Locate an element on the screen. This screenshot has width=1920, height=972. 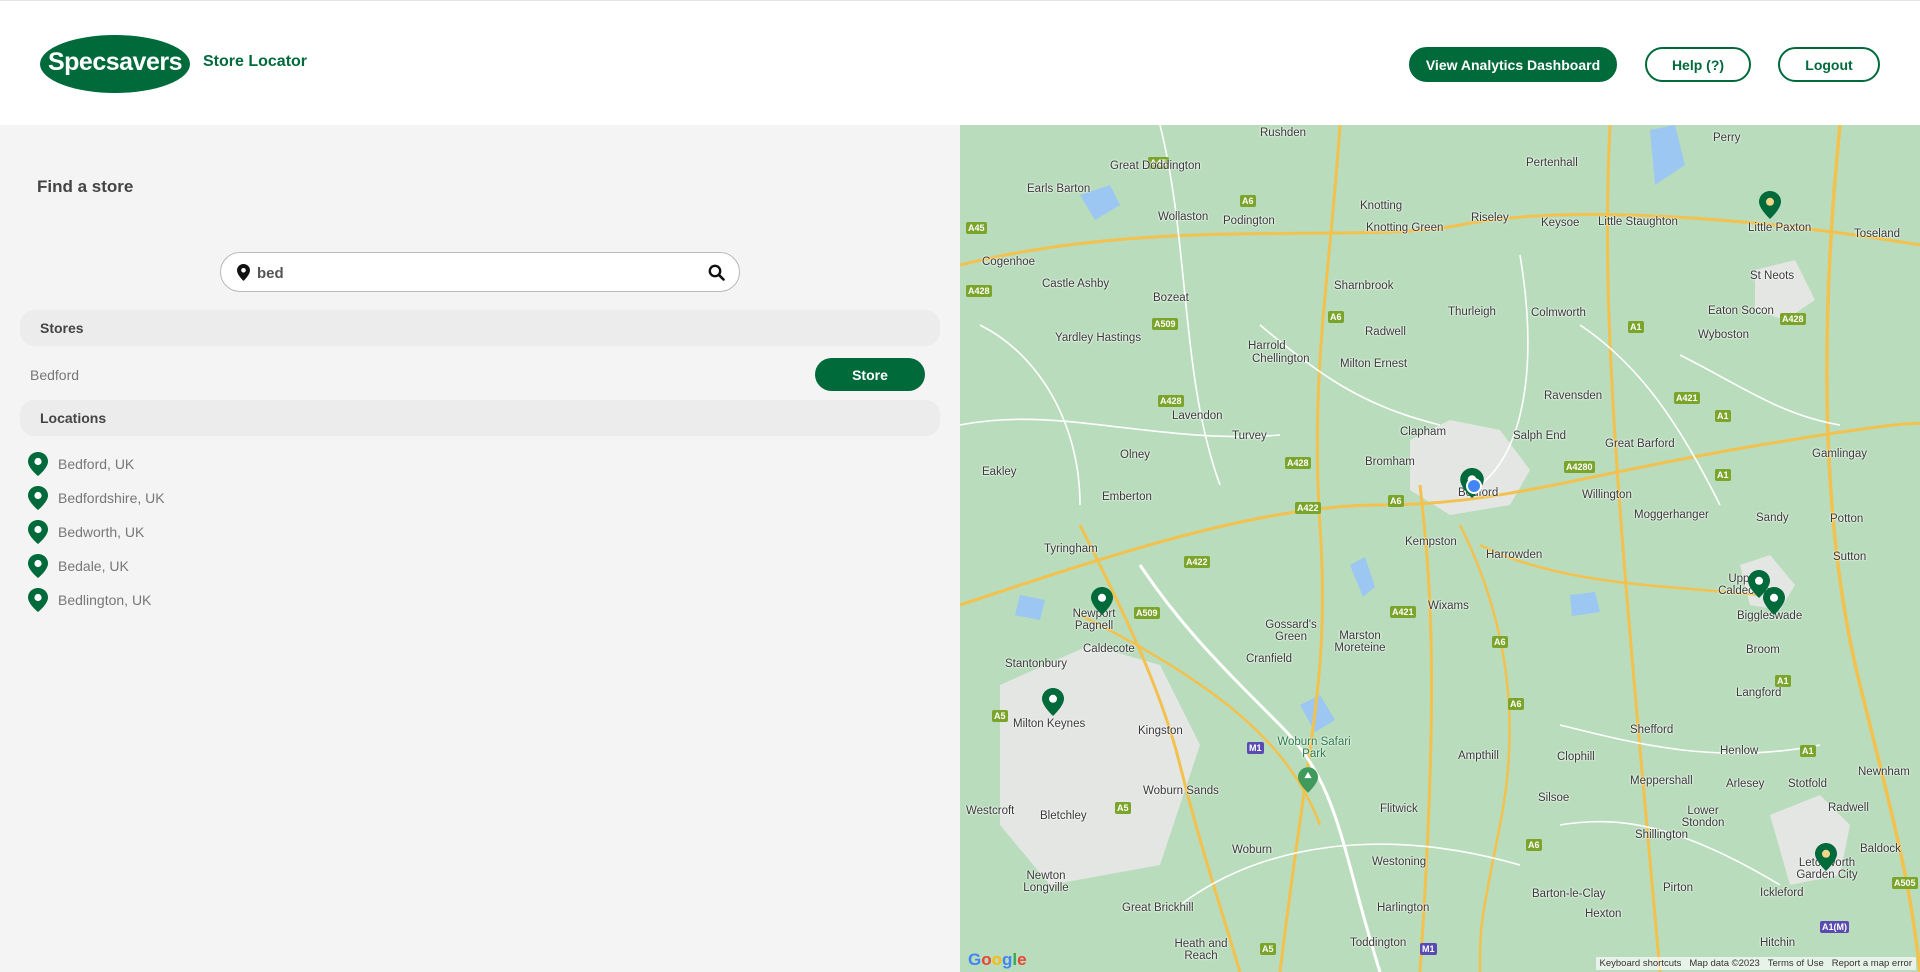
map-town-label: Great Doddington is located at coordinates (1155, 166).